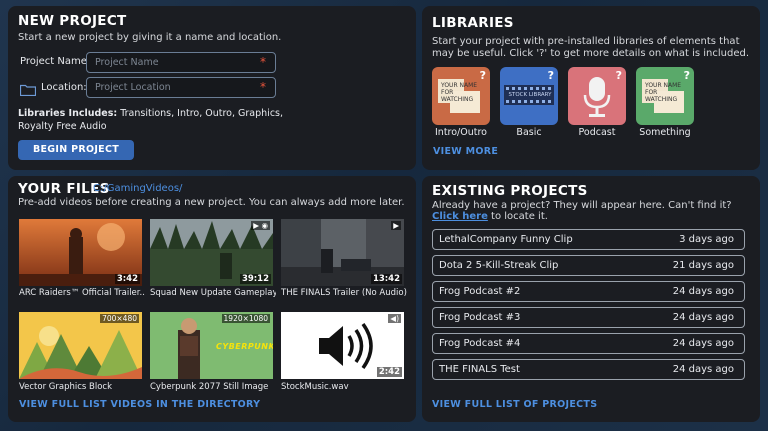 The width and height of the screenshot is (768, 431). I want to click on project-time: 21 days ago, so click(703, 265).